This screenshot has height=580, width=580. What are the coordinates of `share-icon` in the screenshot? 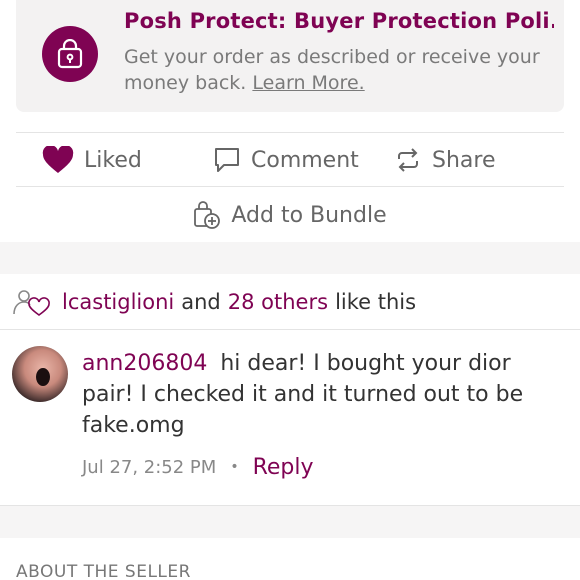 It's located at (408, 160).